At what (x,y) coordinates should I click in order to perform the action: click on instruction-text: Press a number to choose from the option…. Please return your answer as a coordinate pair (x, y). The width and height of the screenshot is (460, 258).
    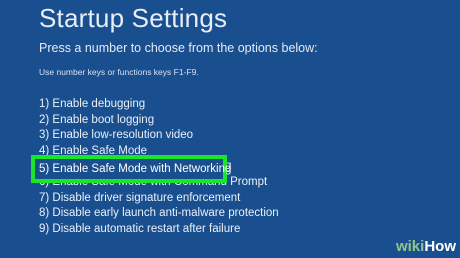
    Looking at the image, I should click on (178, 48).